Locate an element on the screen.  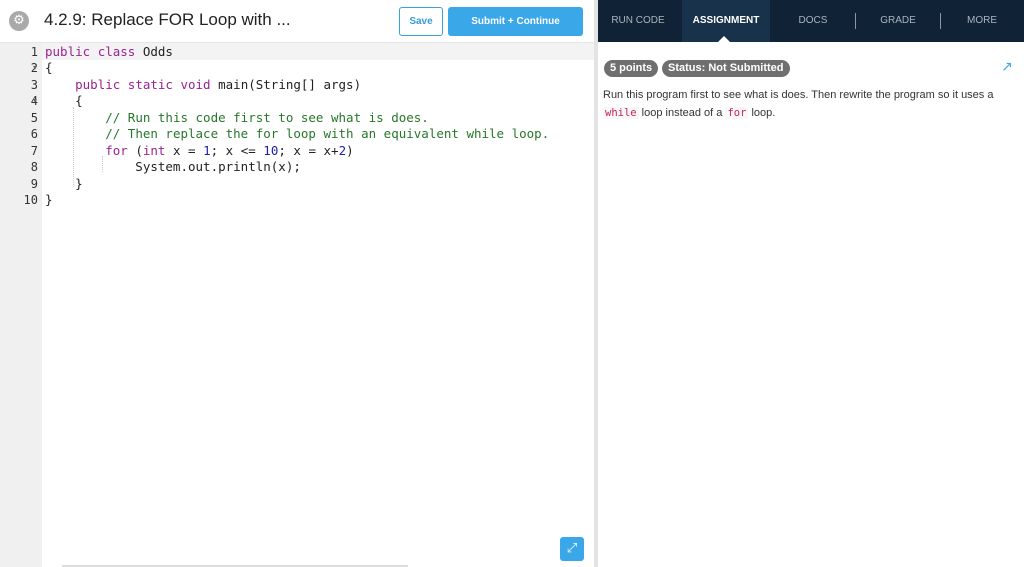
tab-run-code: RUN CODE is located at coordinates (638, 21).